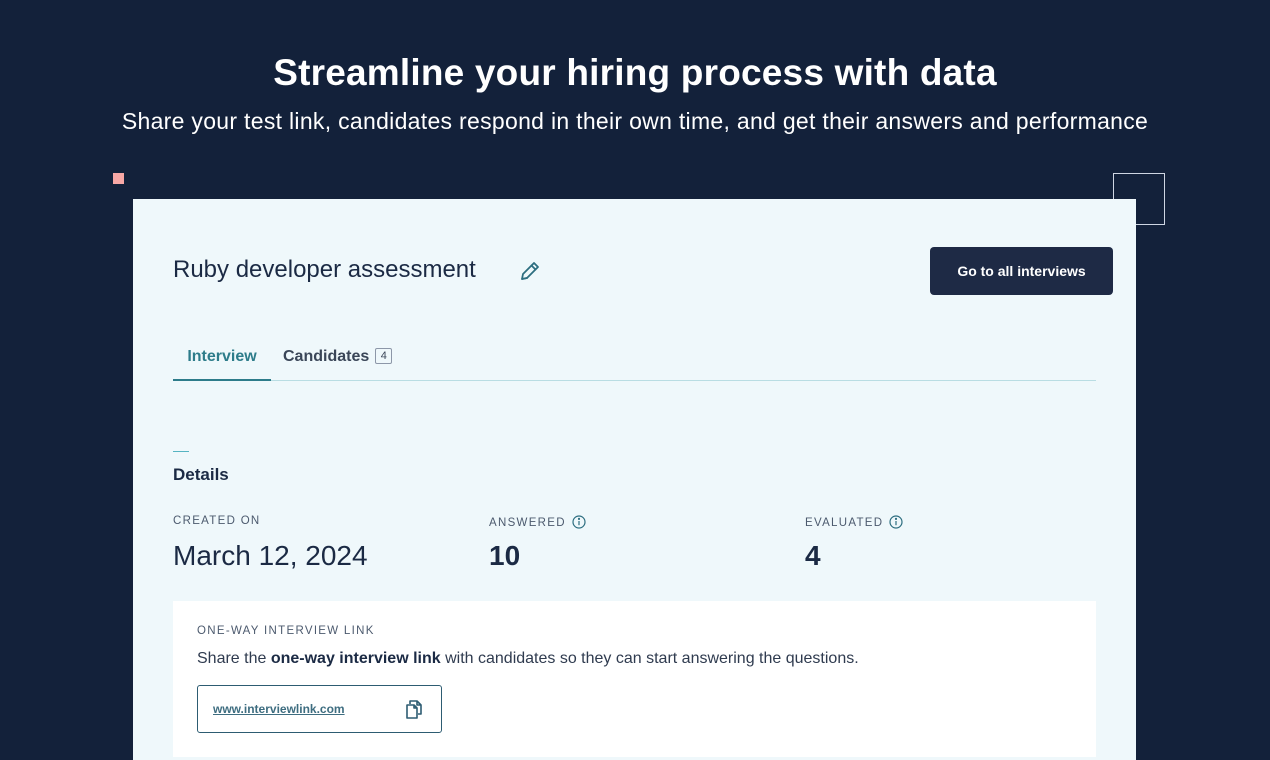  What do you see at coordinates (181, 451) in the screenshot?
I see `section-accent-line` at bounding box center [181, 451].